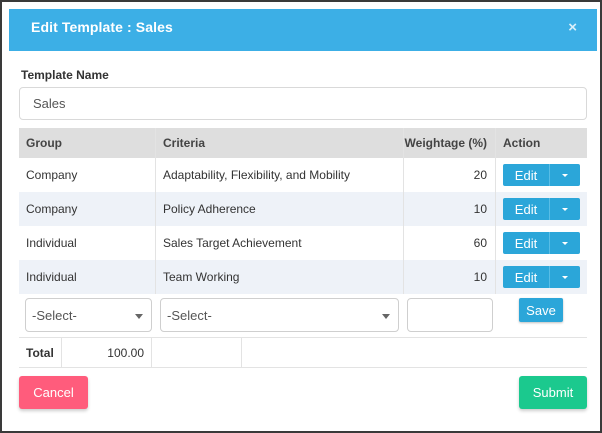  What do you see at coordinates (102, 27) in the screenshot?
I see `modal-title: Edit Template : Sales` at bounding box center [102, 27].